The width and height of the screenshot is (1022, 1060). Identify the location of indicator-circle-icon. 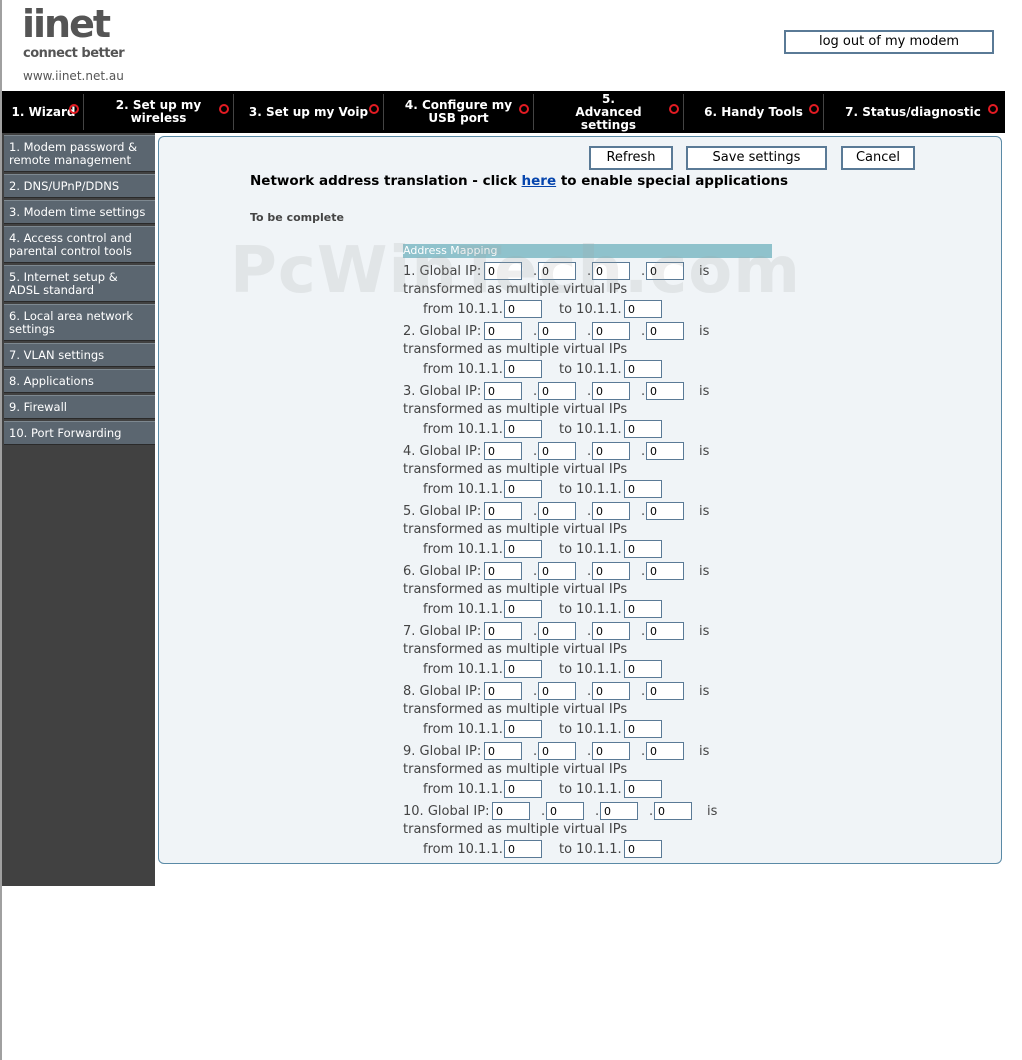
(993, 109).